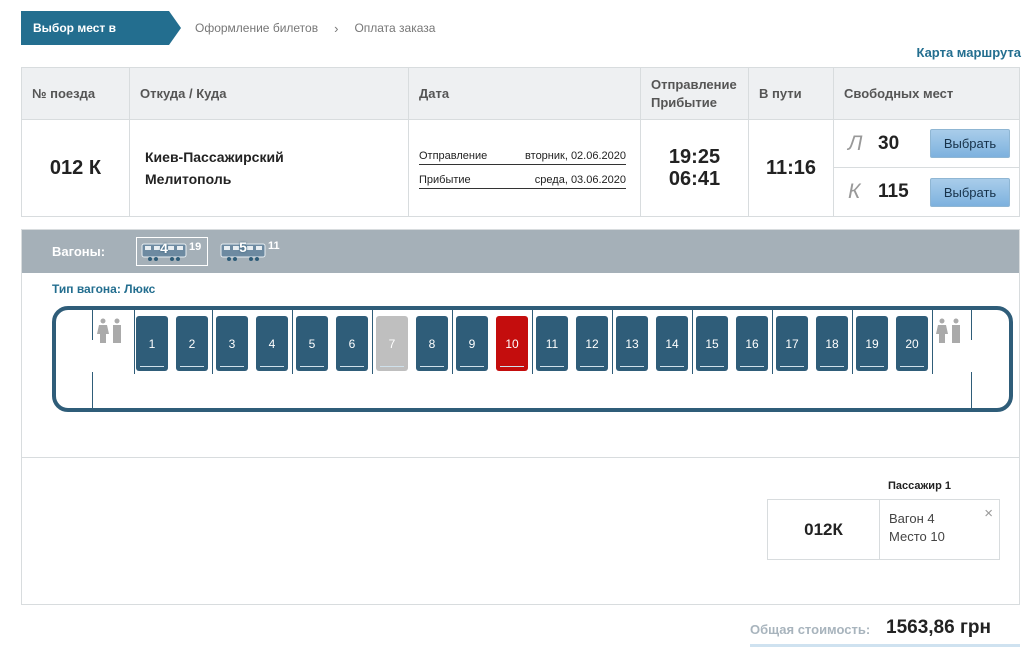 The height and width of the screenshot is (647, 1029). What do you see at coordinates (872, 343) in the screenshot?
I see `seat-19: 19` at bounding box center [872, 343].